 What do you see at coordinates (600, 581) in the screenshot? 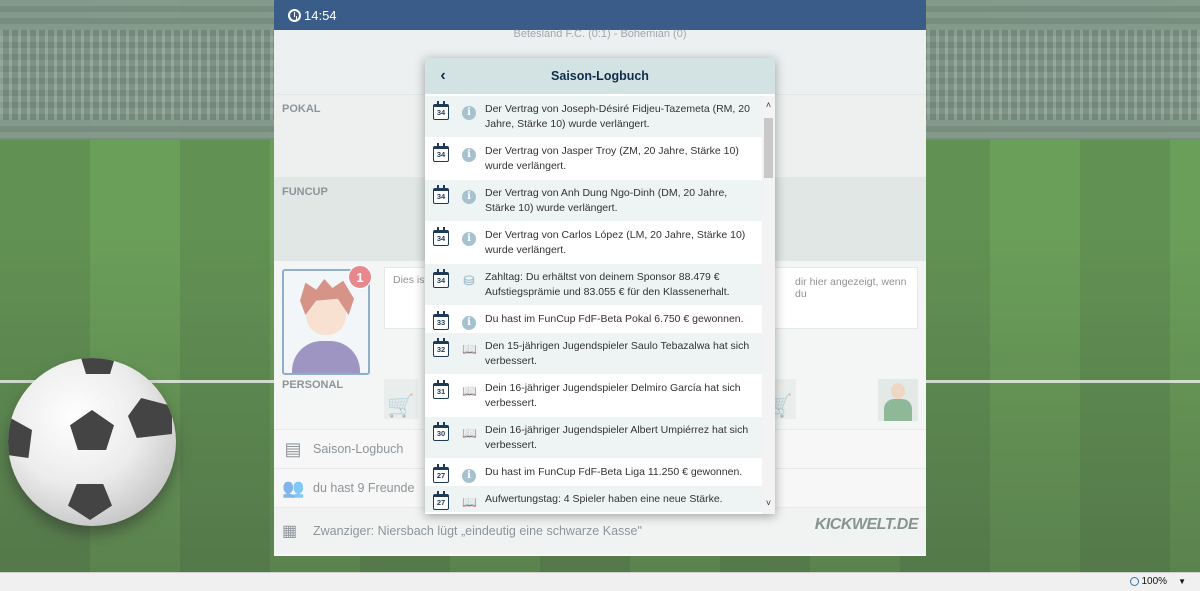
I see `browser-status-bar: 100% ▼` at bounding box center [600, 581].